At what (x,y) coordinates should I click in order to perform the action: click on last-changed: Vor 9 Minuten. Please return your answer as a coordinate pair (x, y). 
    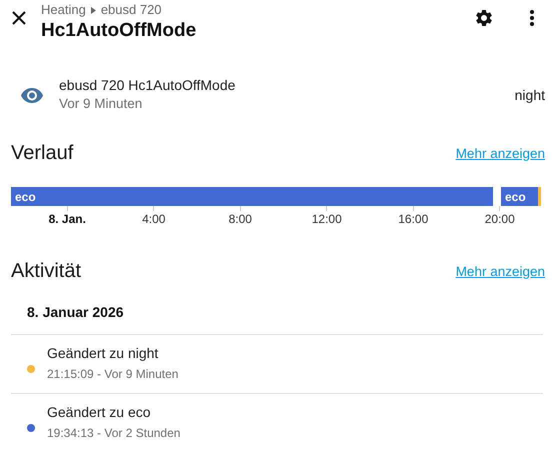
    Looking at the image, I should click on (101, 104).